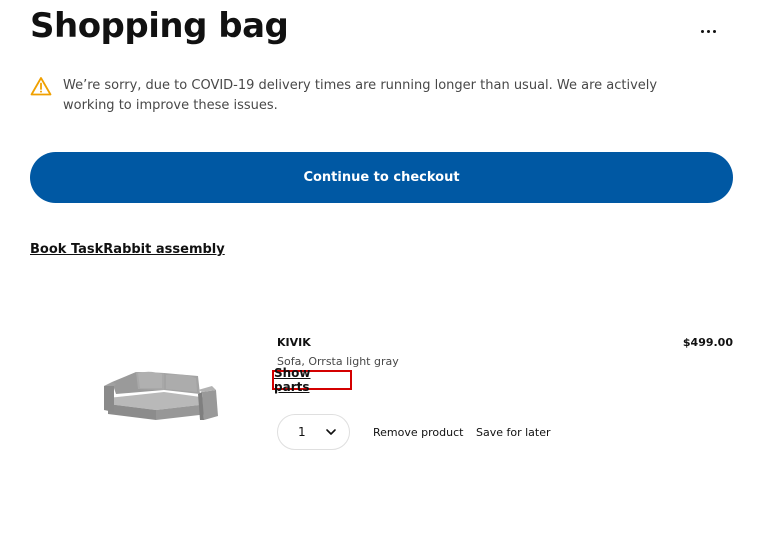 The height and width of the screenshot is (533, 768). Describe the element at coordinates (418, 432) in the screenshot. I see `remove-product-button: Remove product` at that location.